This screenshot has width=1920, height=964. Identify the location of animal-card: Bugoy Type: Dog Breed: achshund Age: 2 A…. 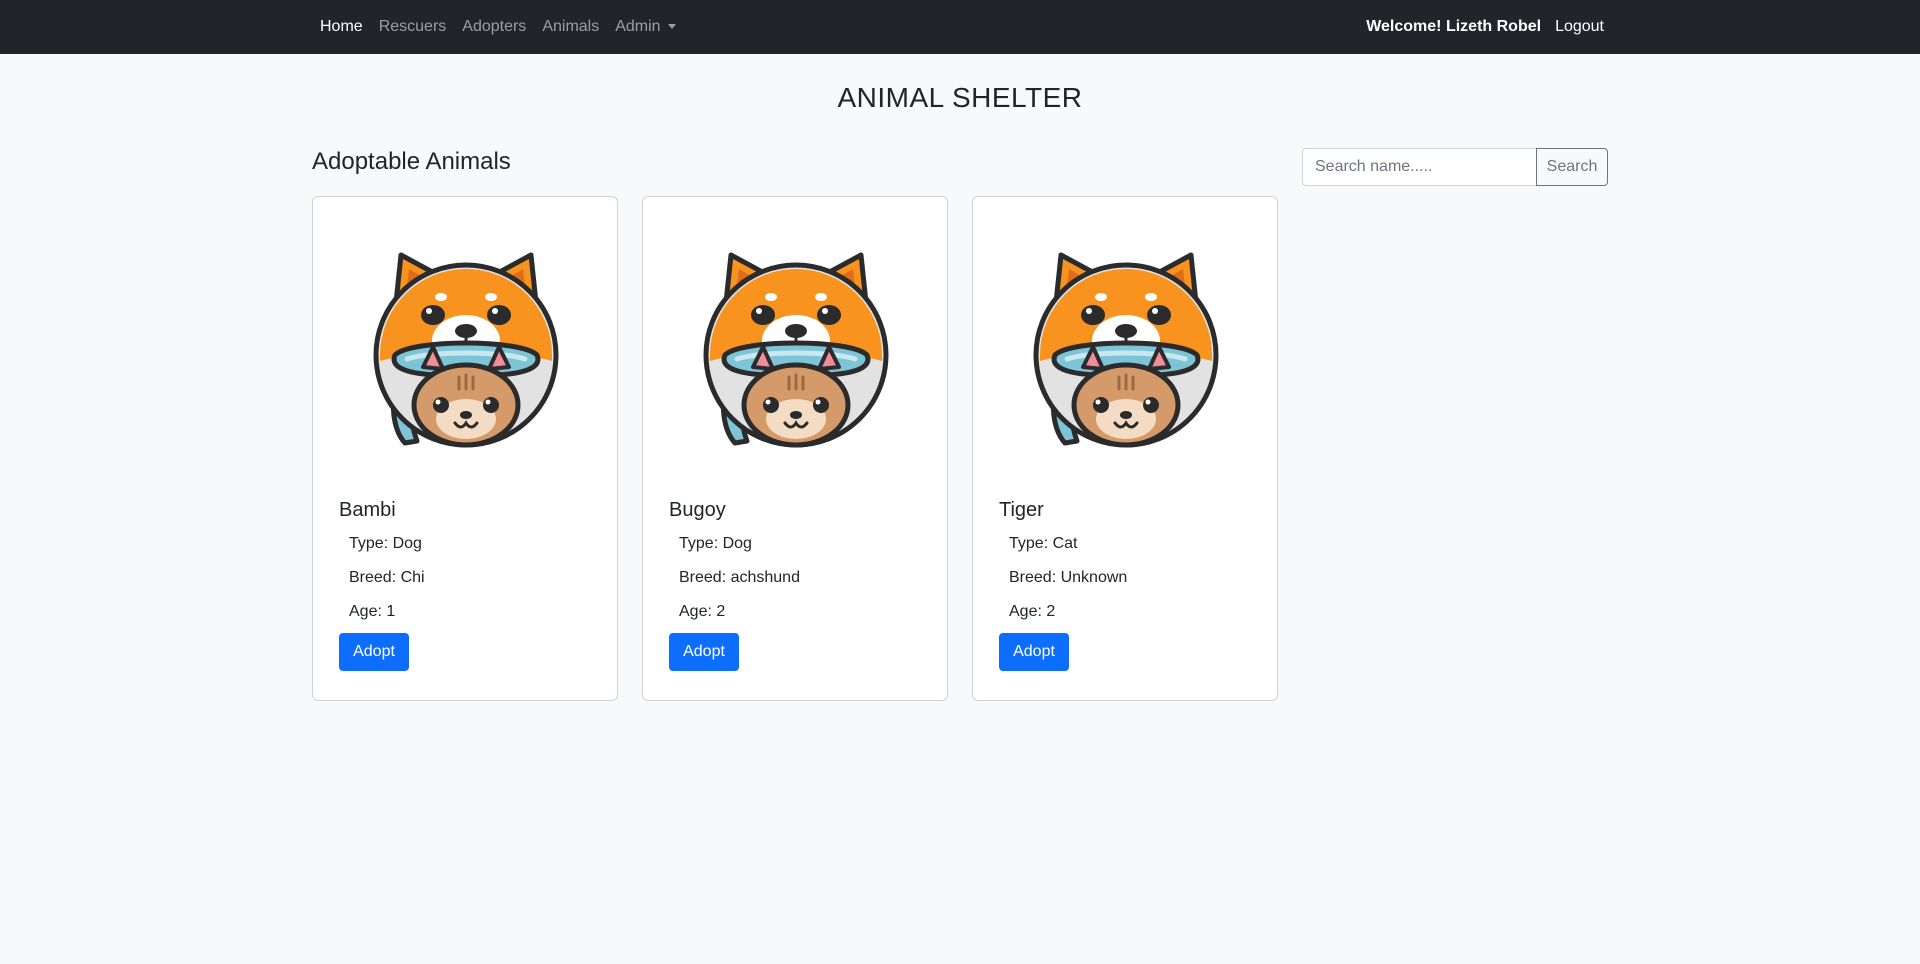
(795, 448).